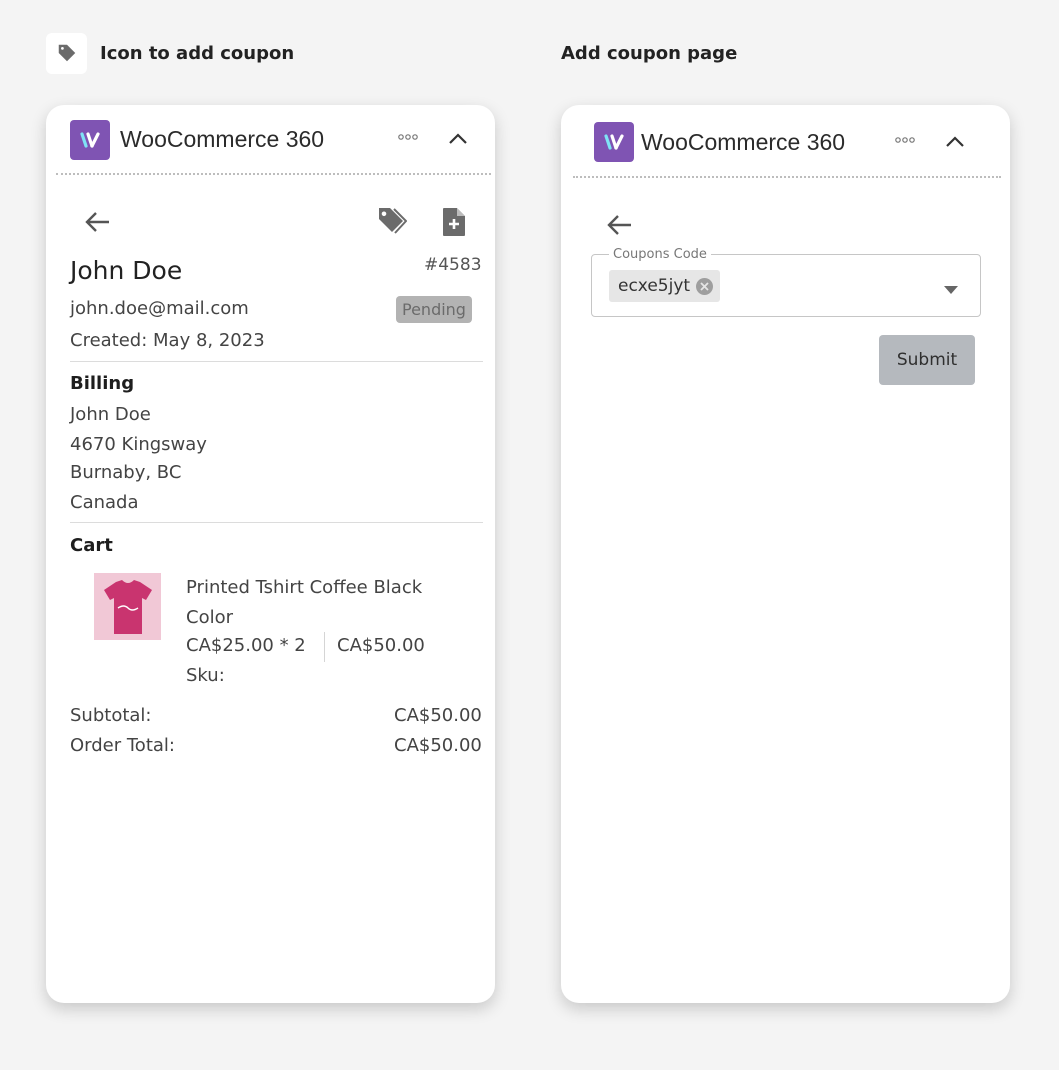  I want to click on status-badge: Pending, so click(434, 309).